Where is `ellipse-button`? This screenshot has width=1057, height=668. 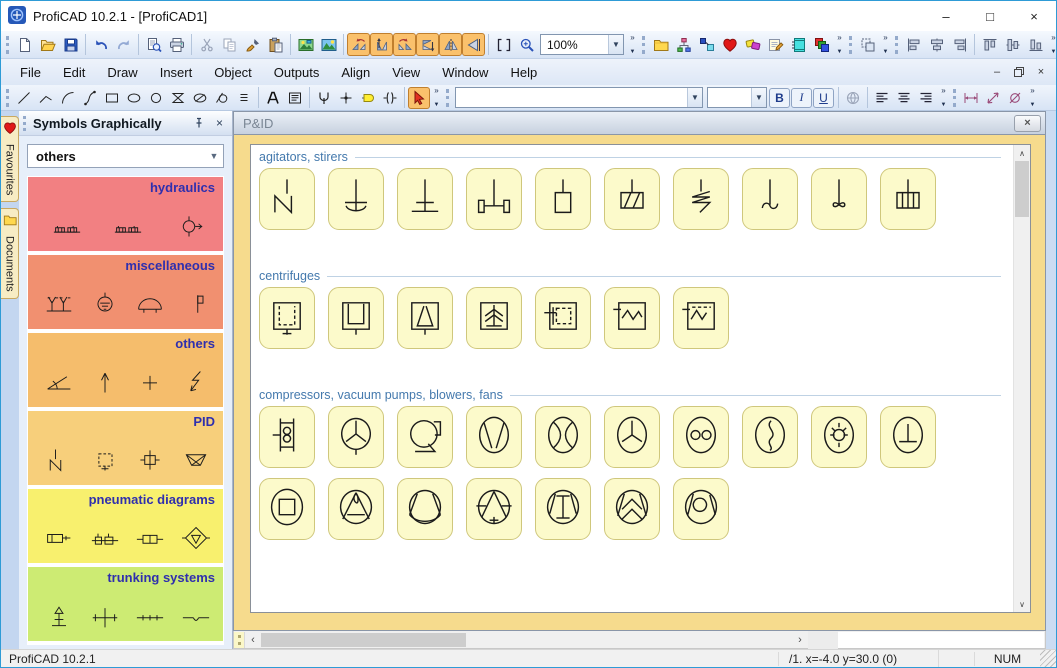
ellipse-button is located at coordinates (134, 98).